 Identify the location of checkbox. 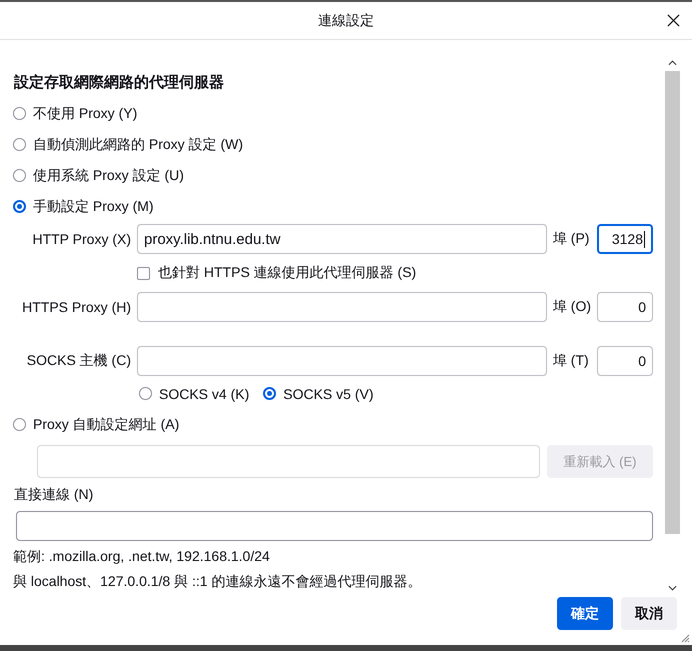
(143, 273).